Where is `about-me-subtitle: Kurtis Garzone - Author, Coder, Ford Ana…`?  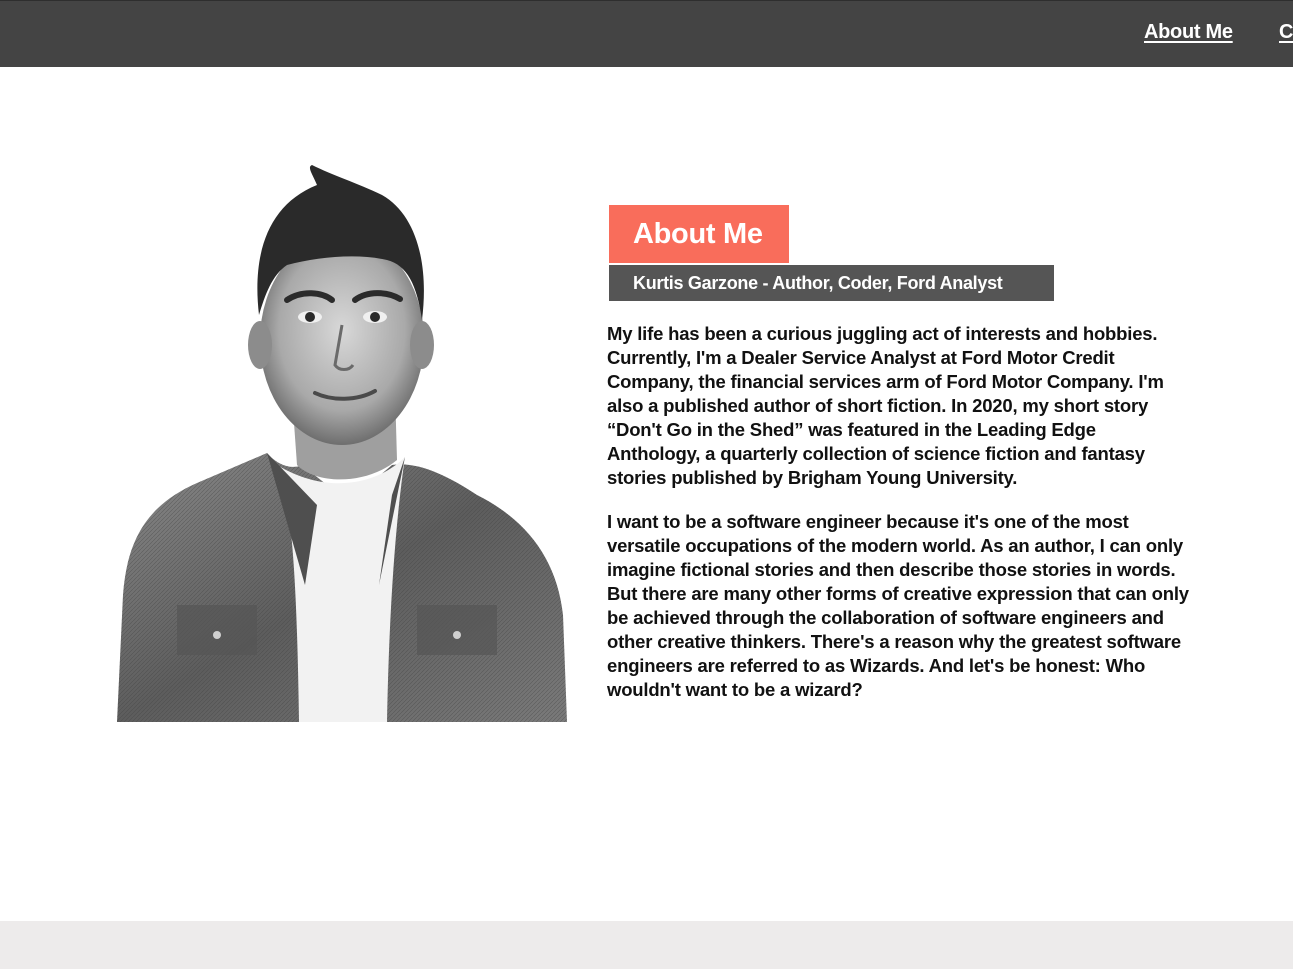 about-me-subtitle: Kurtis Garzone - Author, Coder, Ford Ana… is located at coordinates (831, 283).